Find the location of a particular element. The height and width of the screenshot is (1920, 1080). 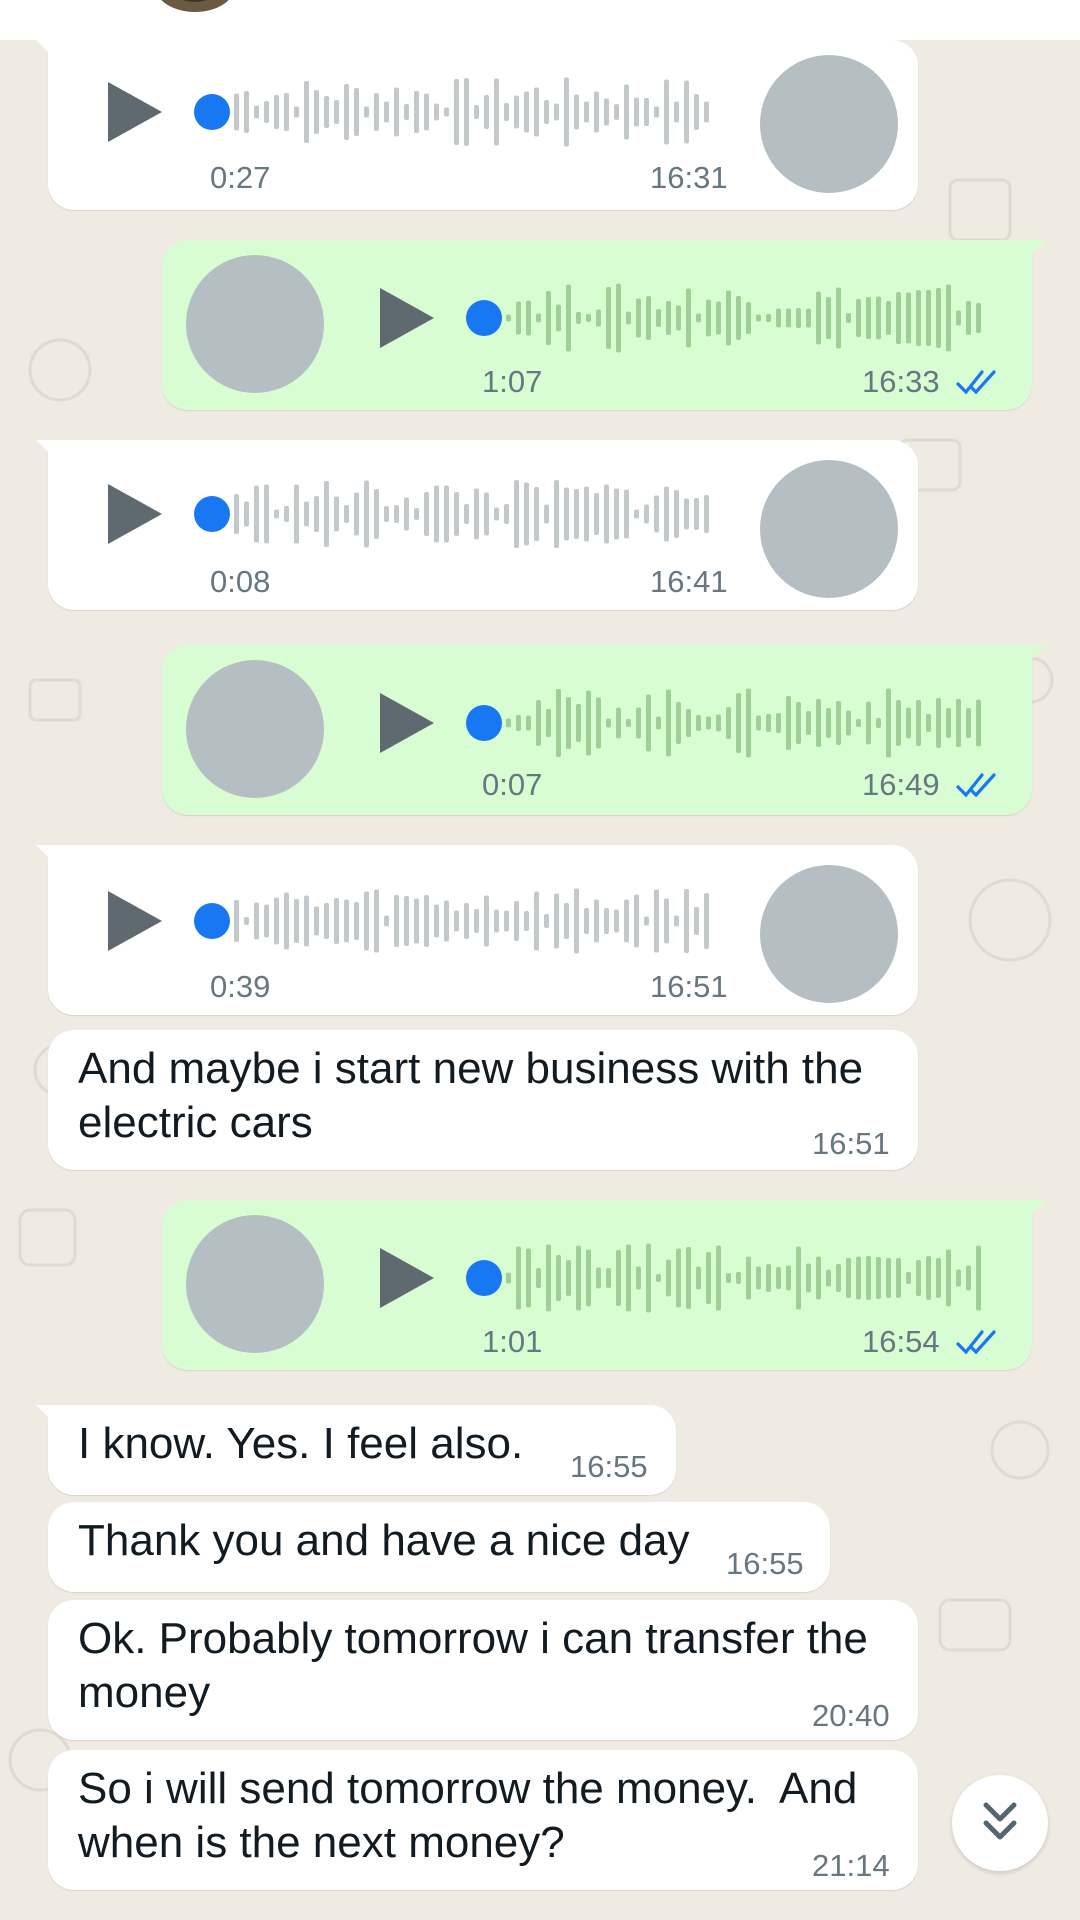

text-message-incoming: Thank you and have a nice day 16:55 is located at coordinates (439, 1547).